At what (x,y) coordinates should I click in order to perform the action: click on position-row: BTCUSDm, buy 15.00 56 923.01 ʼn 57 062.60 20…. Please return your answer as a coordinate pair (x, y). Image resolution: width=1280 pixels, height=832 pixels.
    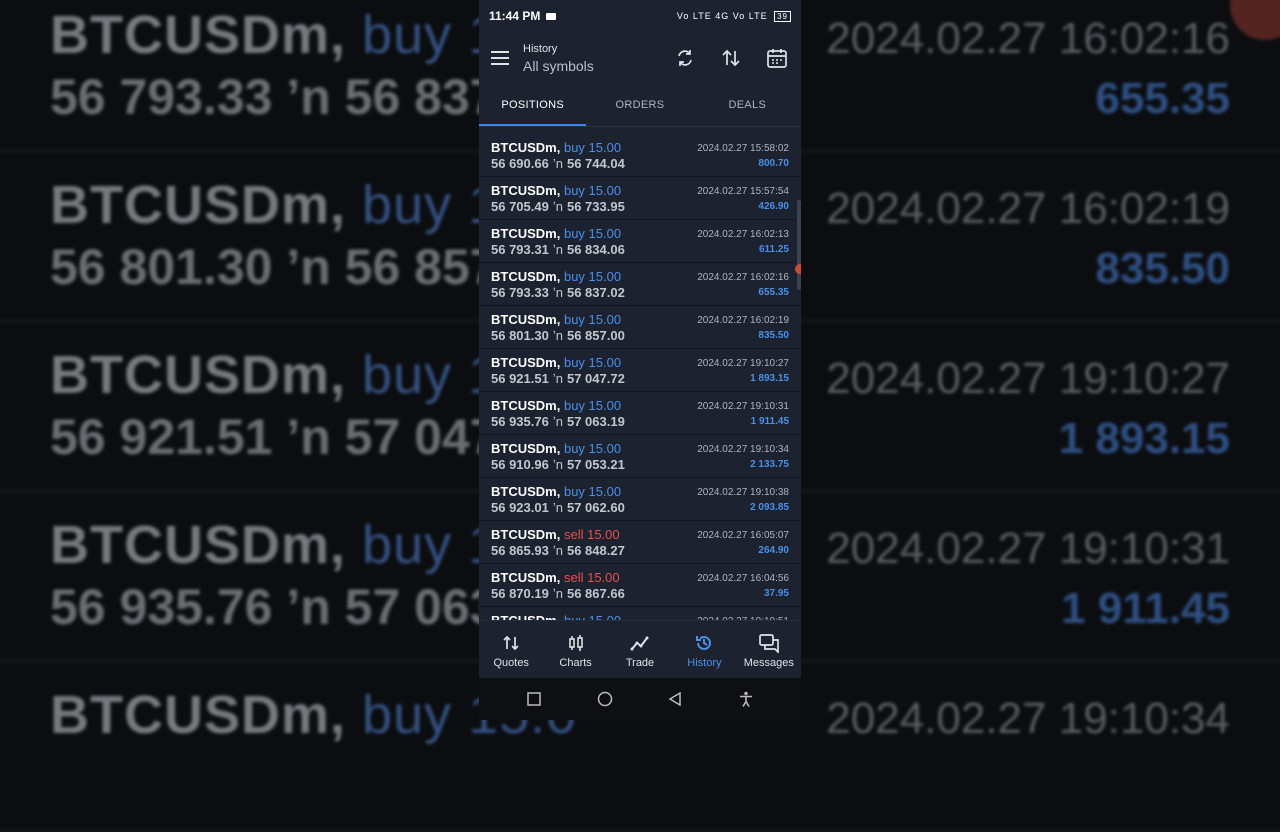
    Looking at the image, I should click on (640, 499).